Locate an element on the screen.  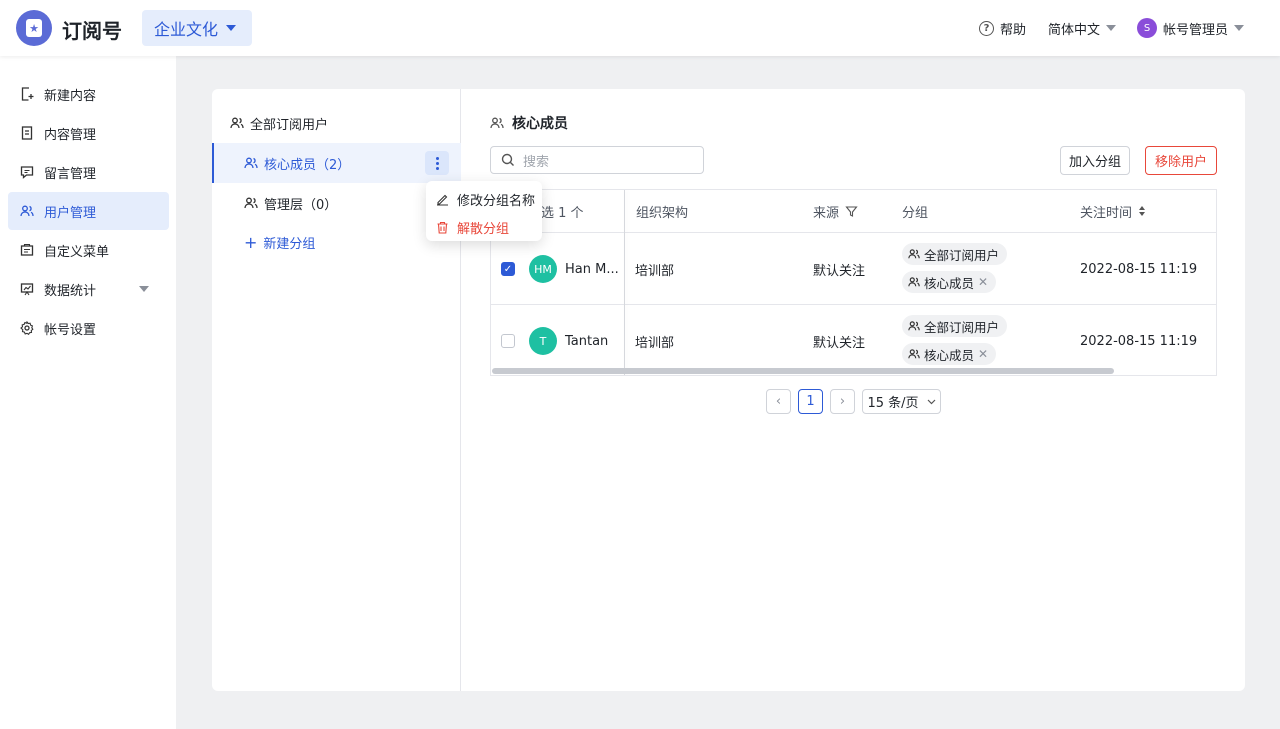
group-item-all: 全部订阅用户 is located at coordinates (336, 123).